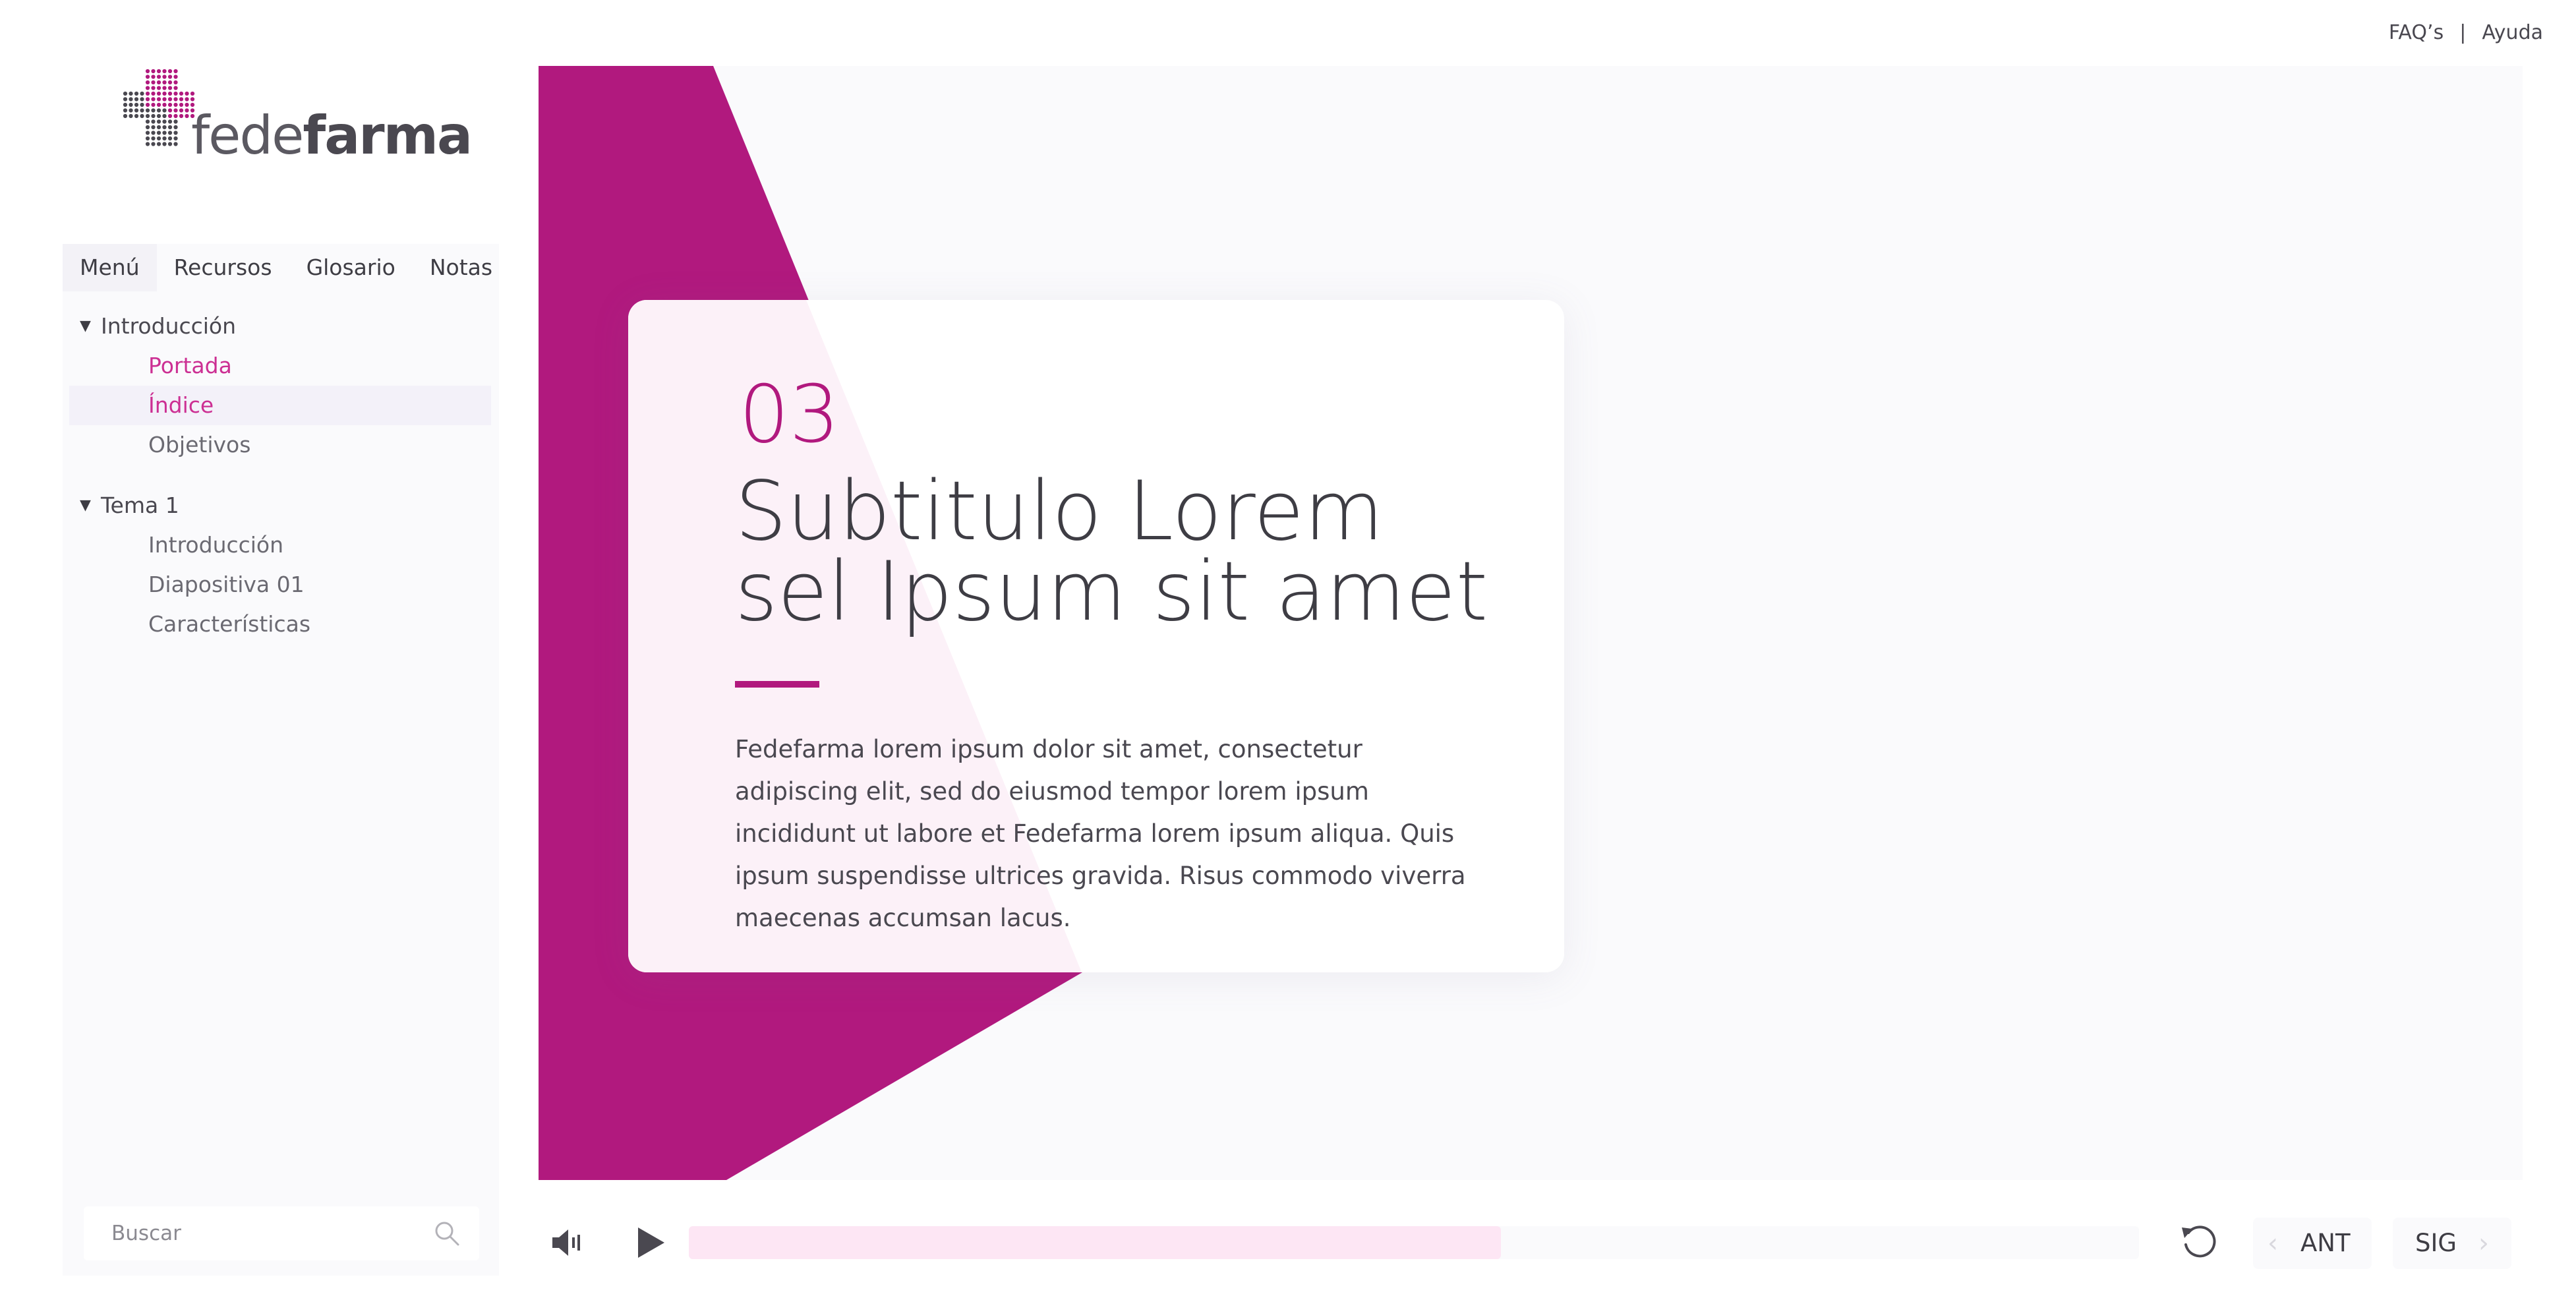 The image size is (2576, 1300). Describe the element at coordinates (447, 1233) in the screenshot. I see `search-icon` at that location.